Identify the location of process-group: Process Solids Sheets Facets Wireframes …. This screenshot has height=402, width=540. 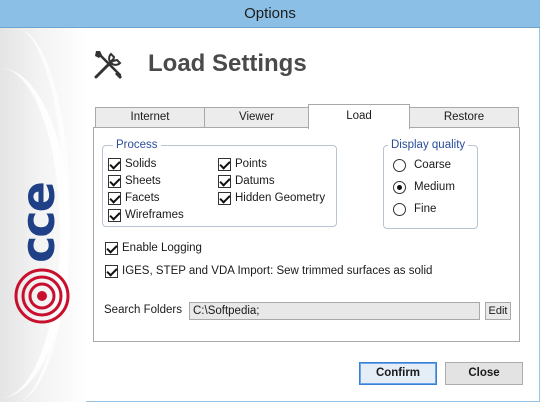
(219, 182).